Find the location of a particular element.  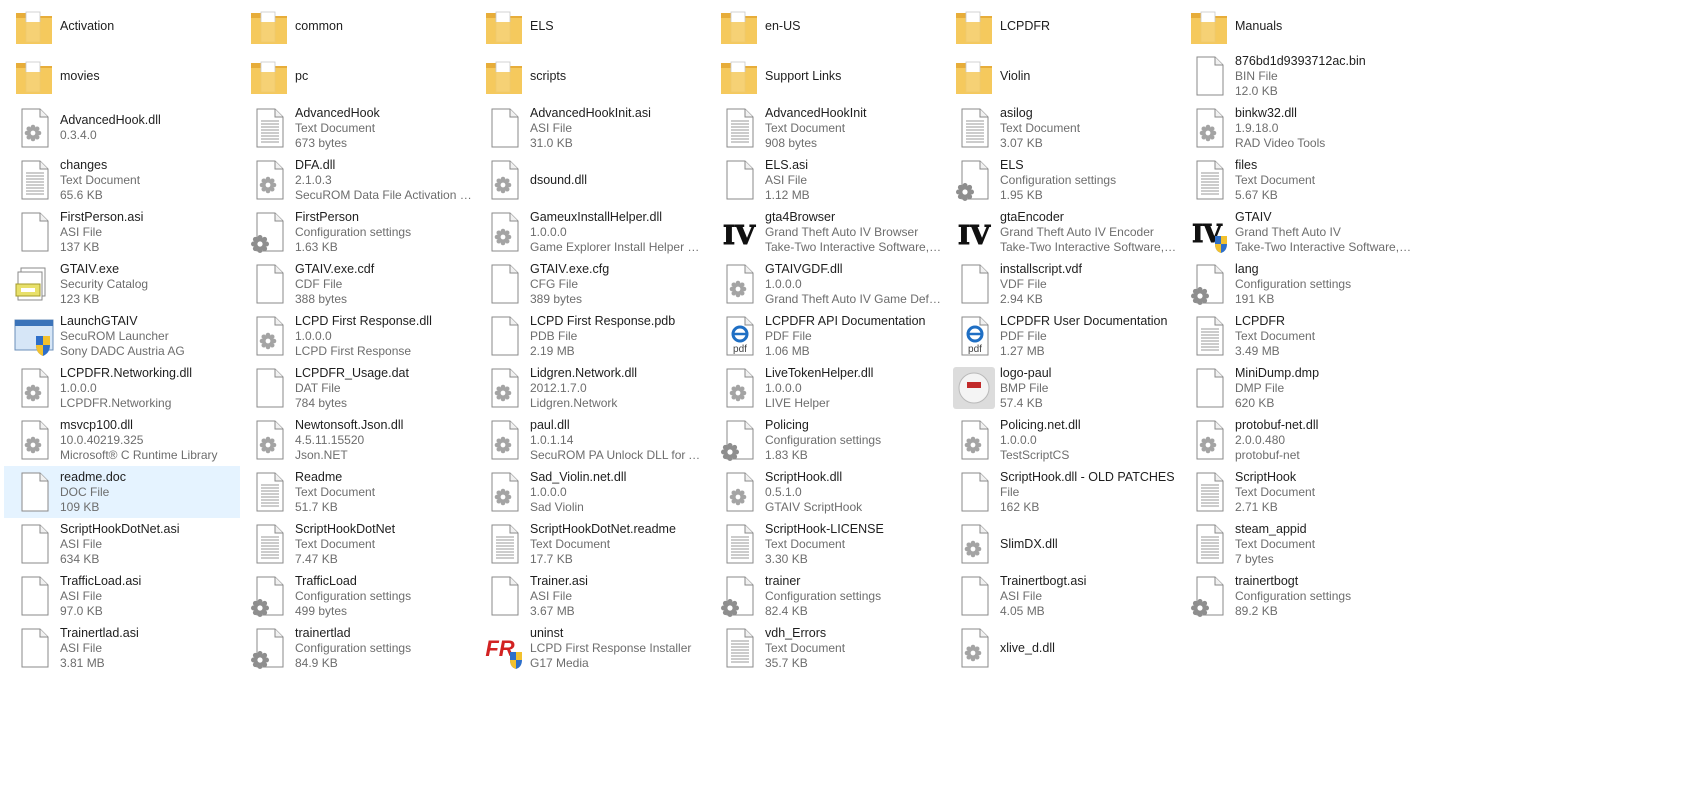

file-item: installscript.vdf VDF File 2.94 KB is located at coordinates (1062, 284).